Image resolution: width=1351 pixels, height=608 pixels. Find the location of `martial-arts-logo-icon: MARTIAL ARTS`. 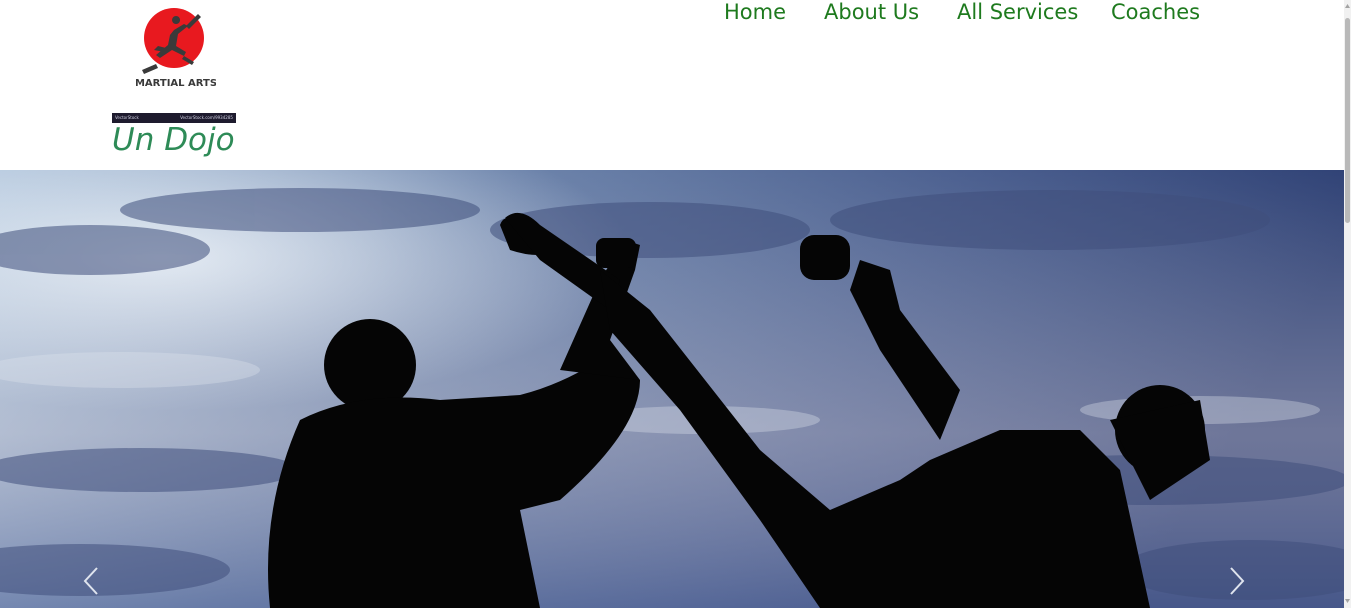

martial-arts-logo-icon: MARTIAL ARTS is located at coordinates (176, 48).